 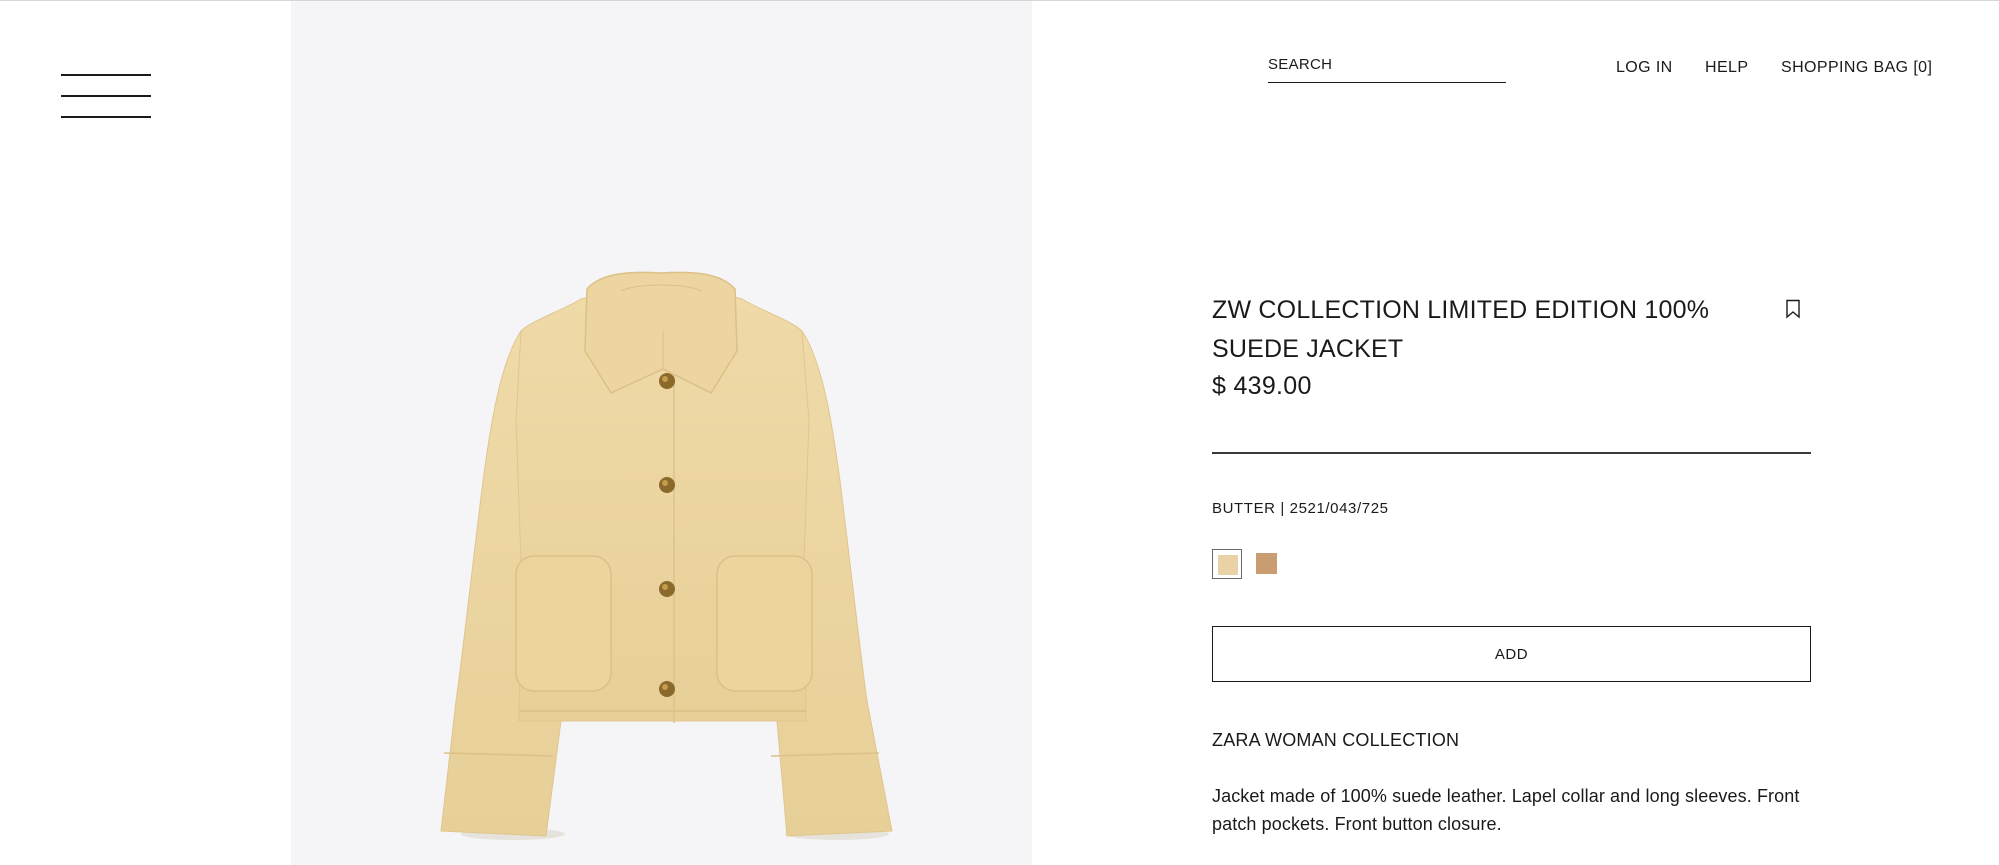 I want to click on bookmark-icon, so click(x=1793, y=309).